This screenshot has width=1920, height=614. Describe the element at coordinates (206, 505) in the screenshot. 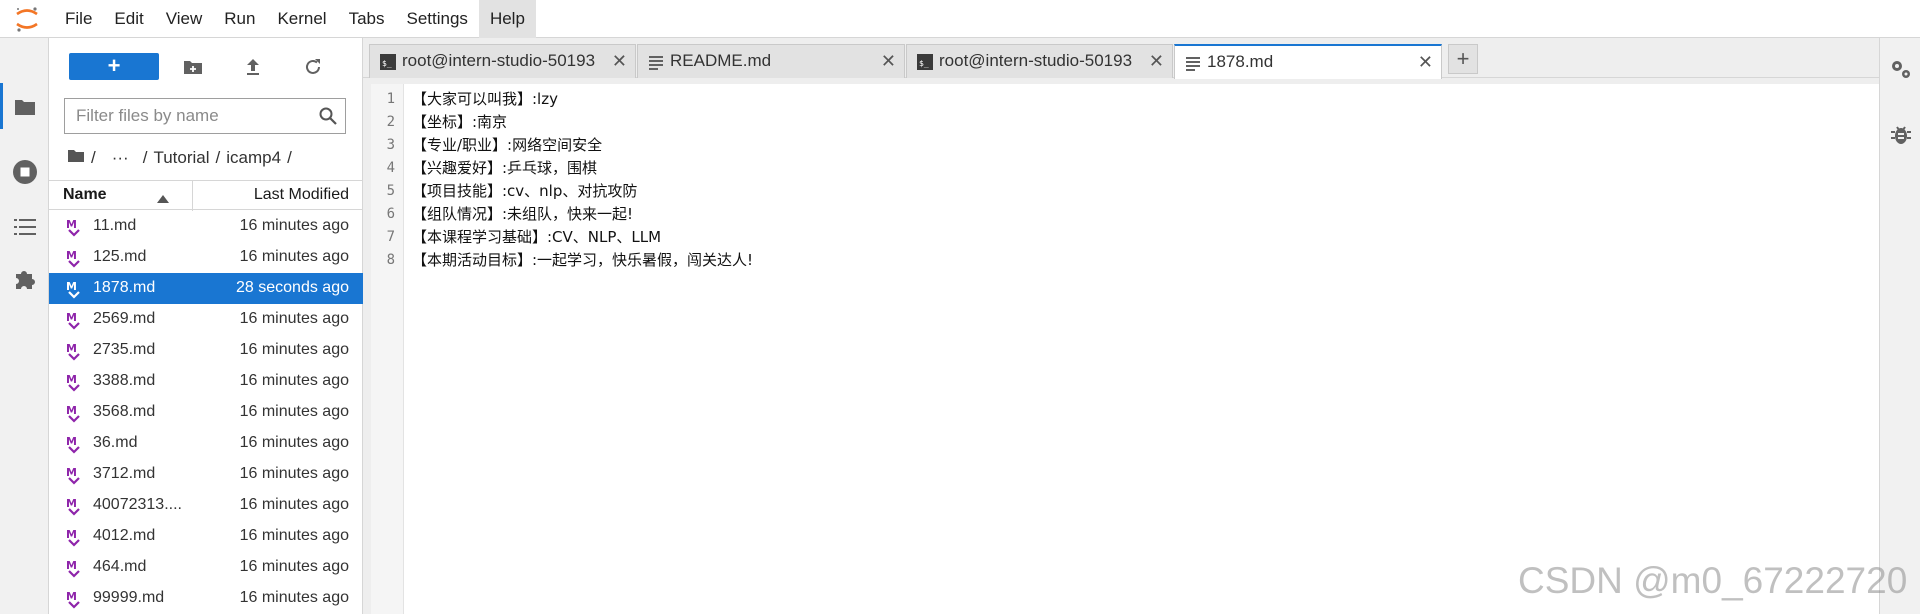

I see `file-list-item: M 40072313.... 16 minutes ago` at that location.